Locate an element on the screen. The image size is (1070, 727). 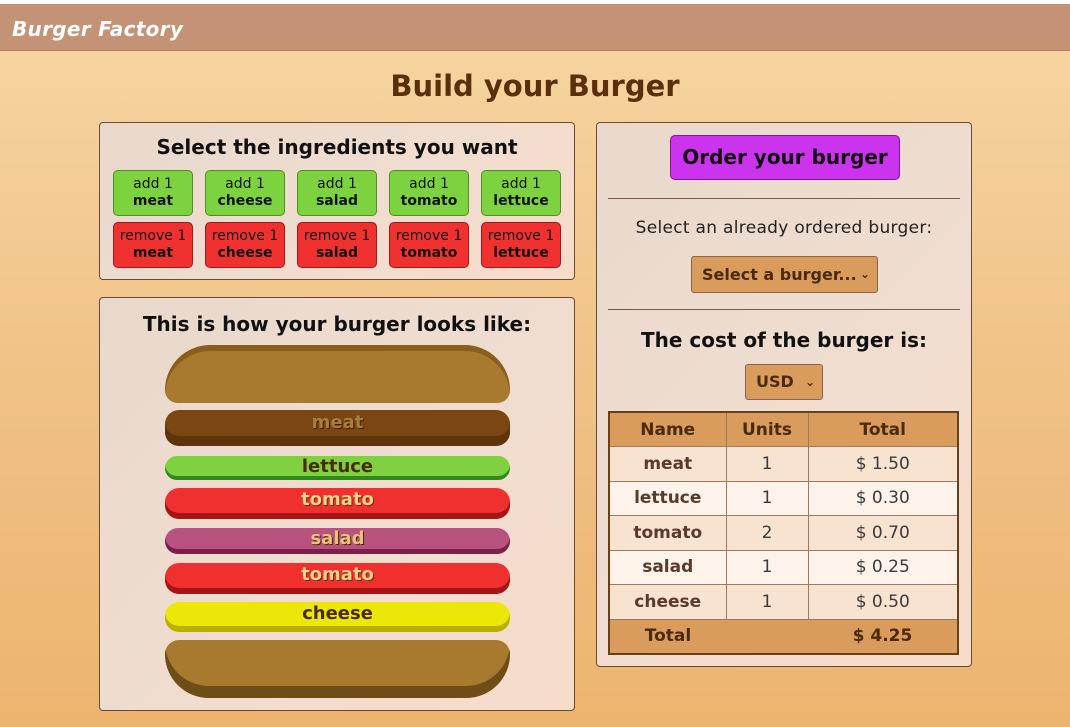
burger-layer-cheese: cheese is located at coordinates (337, 617).